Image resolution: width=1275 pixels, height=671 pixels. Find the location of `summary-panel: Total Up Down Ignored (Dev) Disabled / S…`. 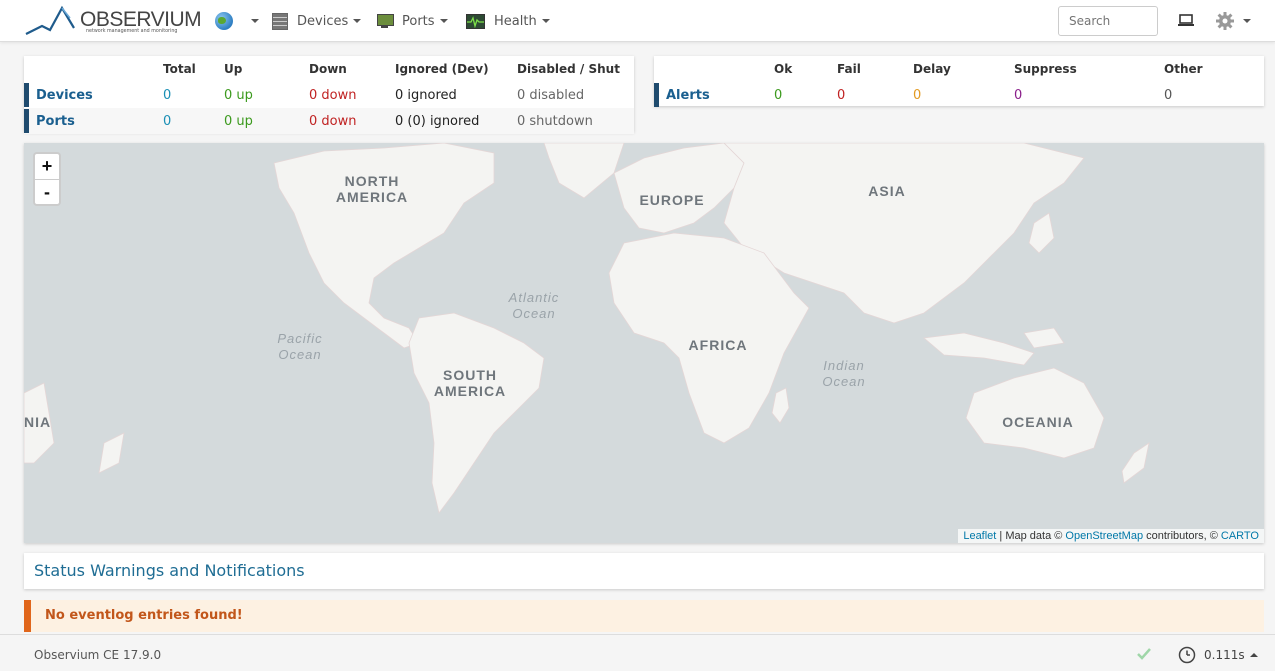

summary-panel: Total Up Down Ignored (Dev) Disabled / S… is located at coordinates (329, 95).